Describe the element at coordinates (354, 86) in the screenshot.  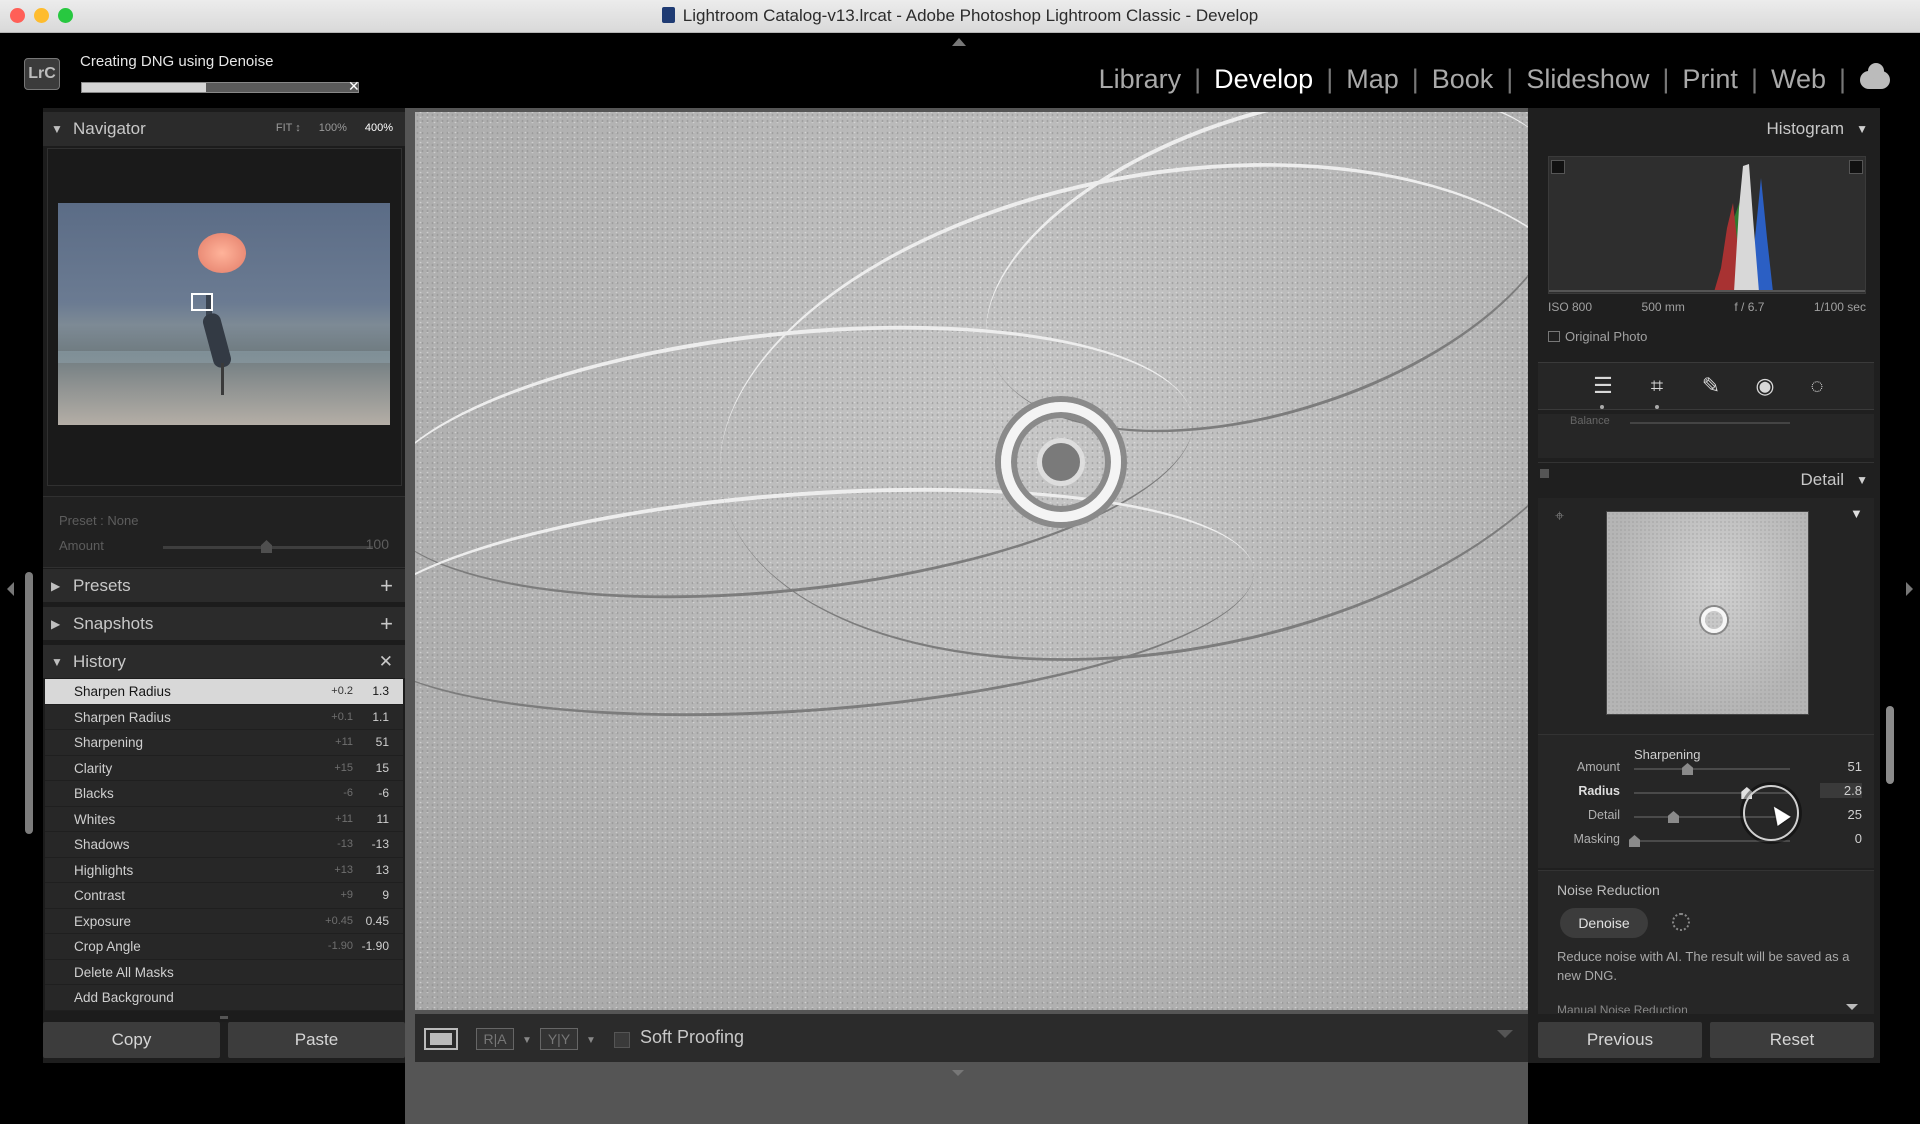
I see `cancel-task-icon: ✕` at that location.